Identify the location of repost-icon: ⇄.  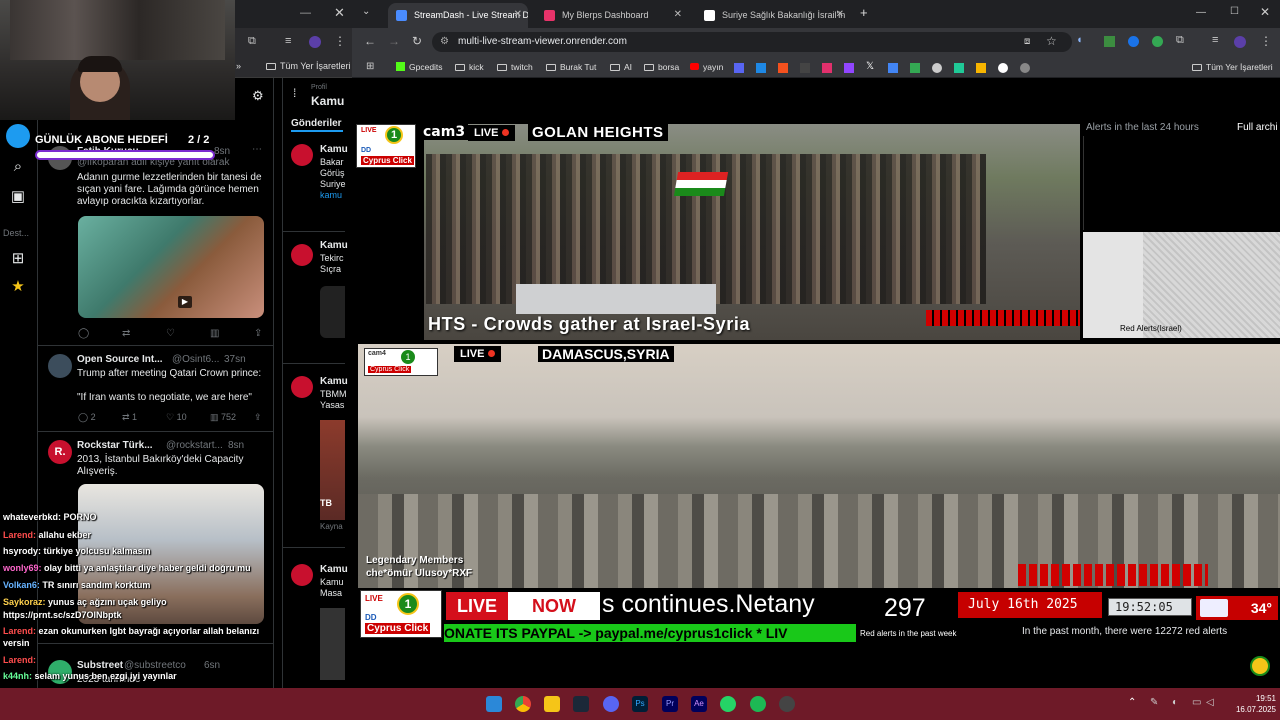
(126, 333).